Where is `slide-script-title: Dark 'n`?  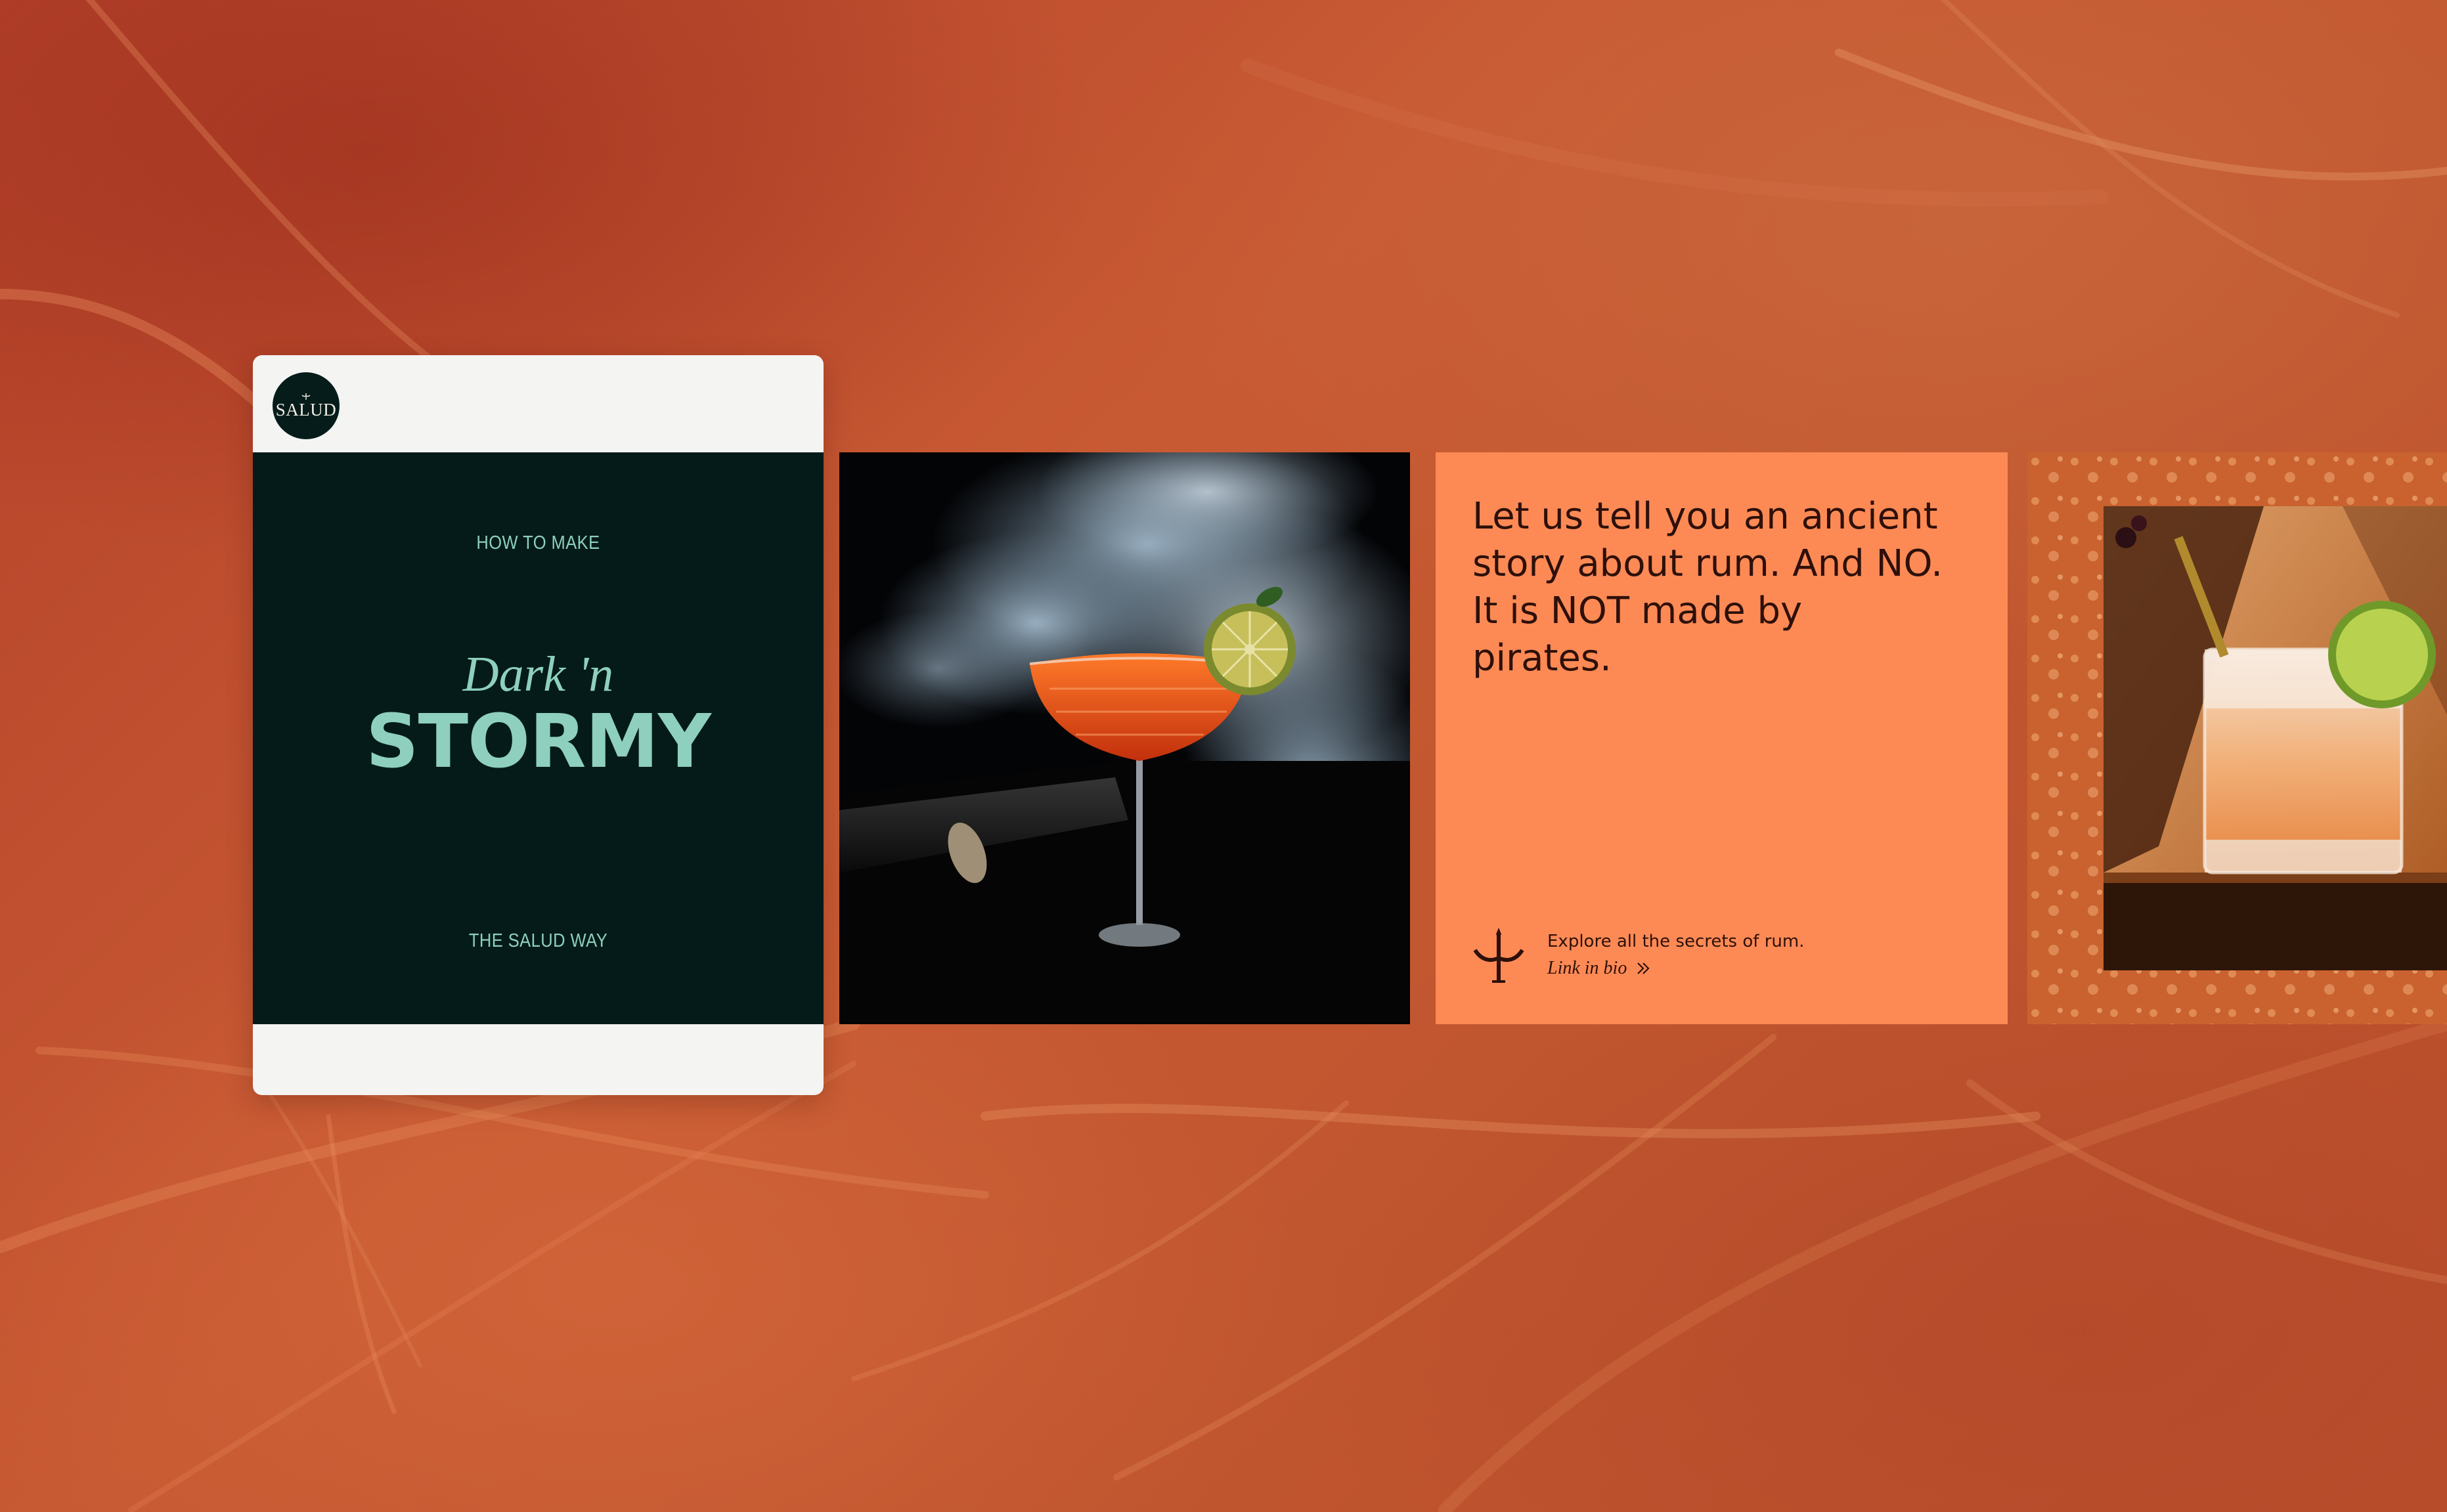 slide-script-title: Dark 'n is located at coordinates (538, 674).